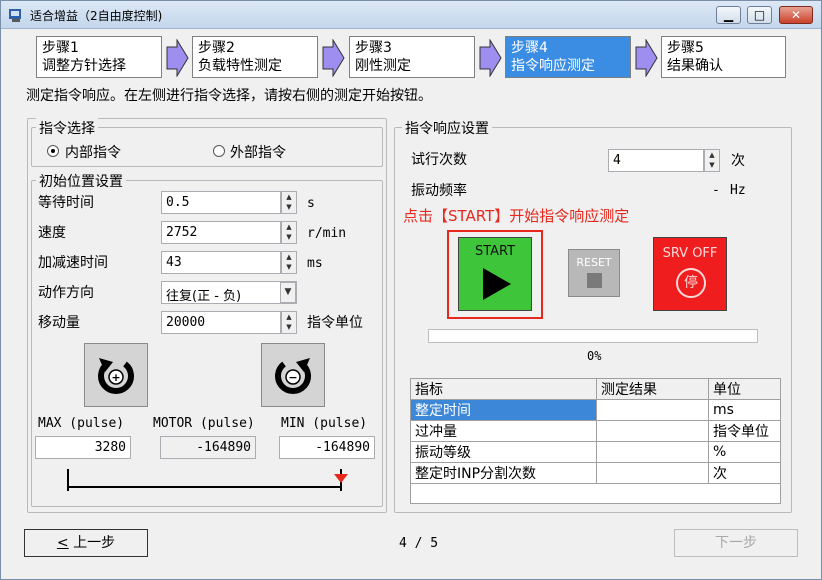 The image size is (822, 580). What do you see at coordinates (208, 447) in the screenshot?
I see `motor-pulse-value: -164890` at bounding box center [208, 447].